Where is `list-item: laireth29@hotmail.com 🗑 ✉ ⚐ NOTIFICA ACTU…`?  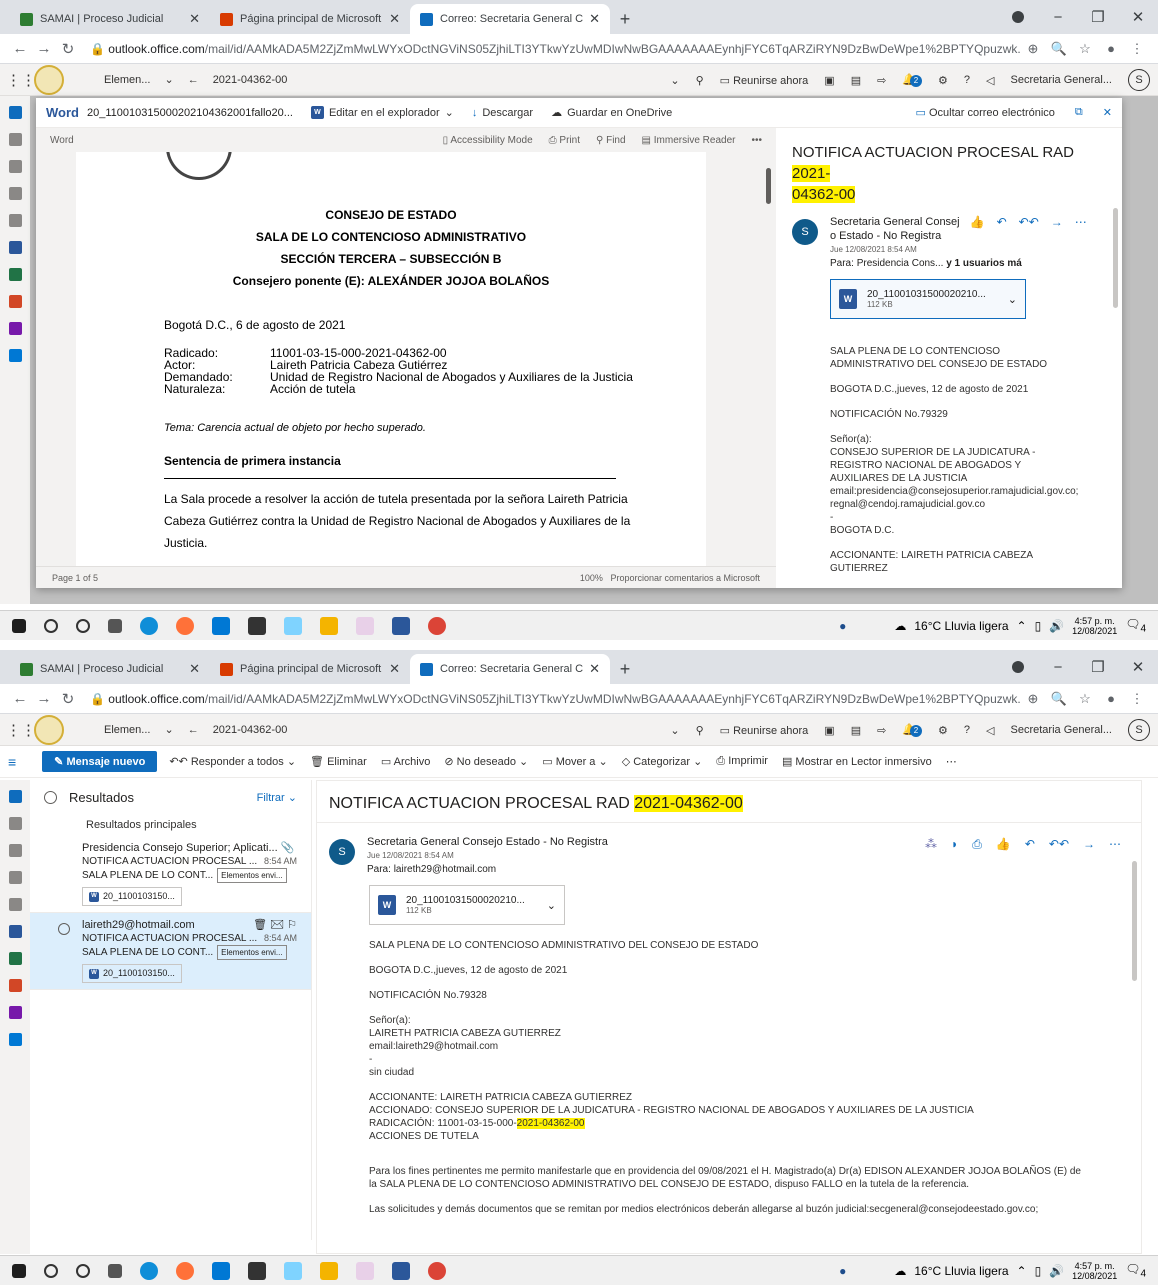
list-item: laireth29@hotmail.com 🗑 ✉ ⚐ NOTIFICA ACTU… is located at coordinates (170, 951).